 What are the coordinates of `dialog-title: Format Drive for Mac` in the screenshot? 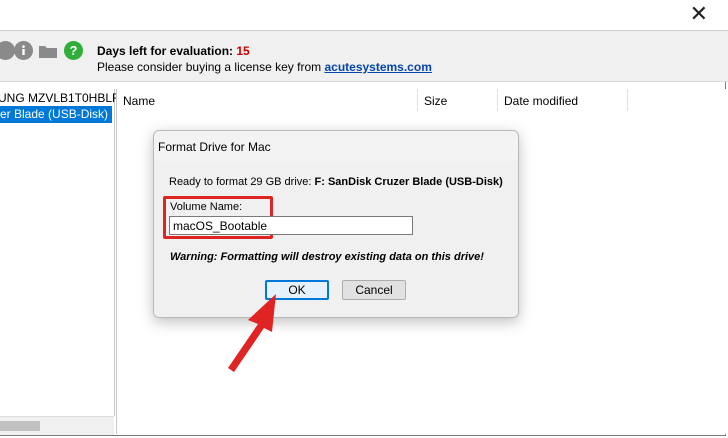 It's located at (214, 147).